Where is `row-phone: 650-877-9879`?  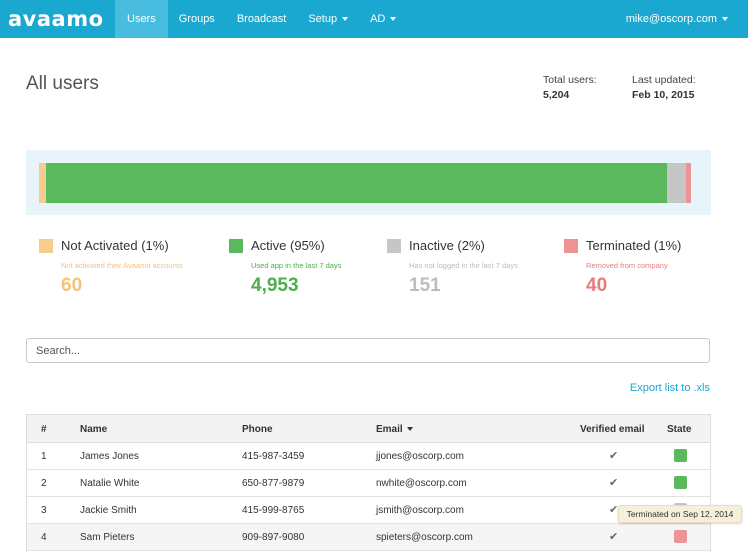 row-phone: 650-877-9879 is located at coordinates (273, 483).